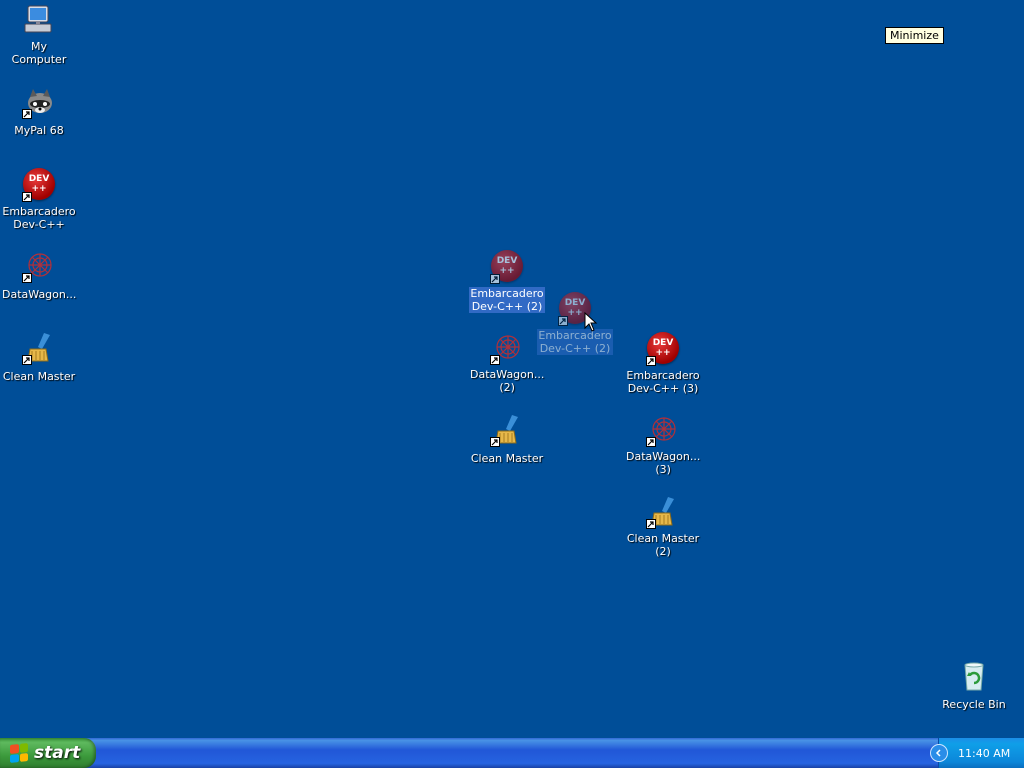 Image resolution: width=1024 pixels, height=768 pixels. Describe the element at coordinates (914, 35) in the screenshot. I see `tooltip-minimize: Minimize` at that location.